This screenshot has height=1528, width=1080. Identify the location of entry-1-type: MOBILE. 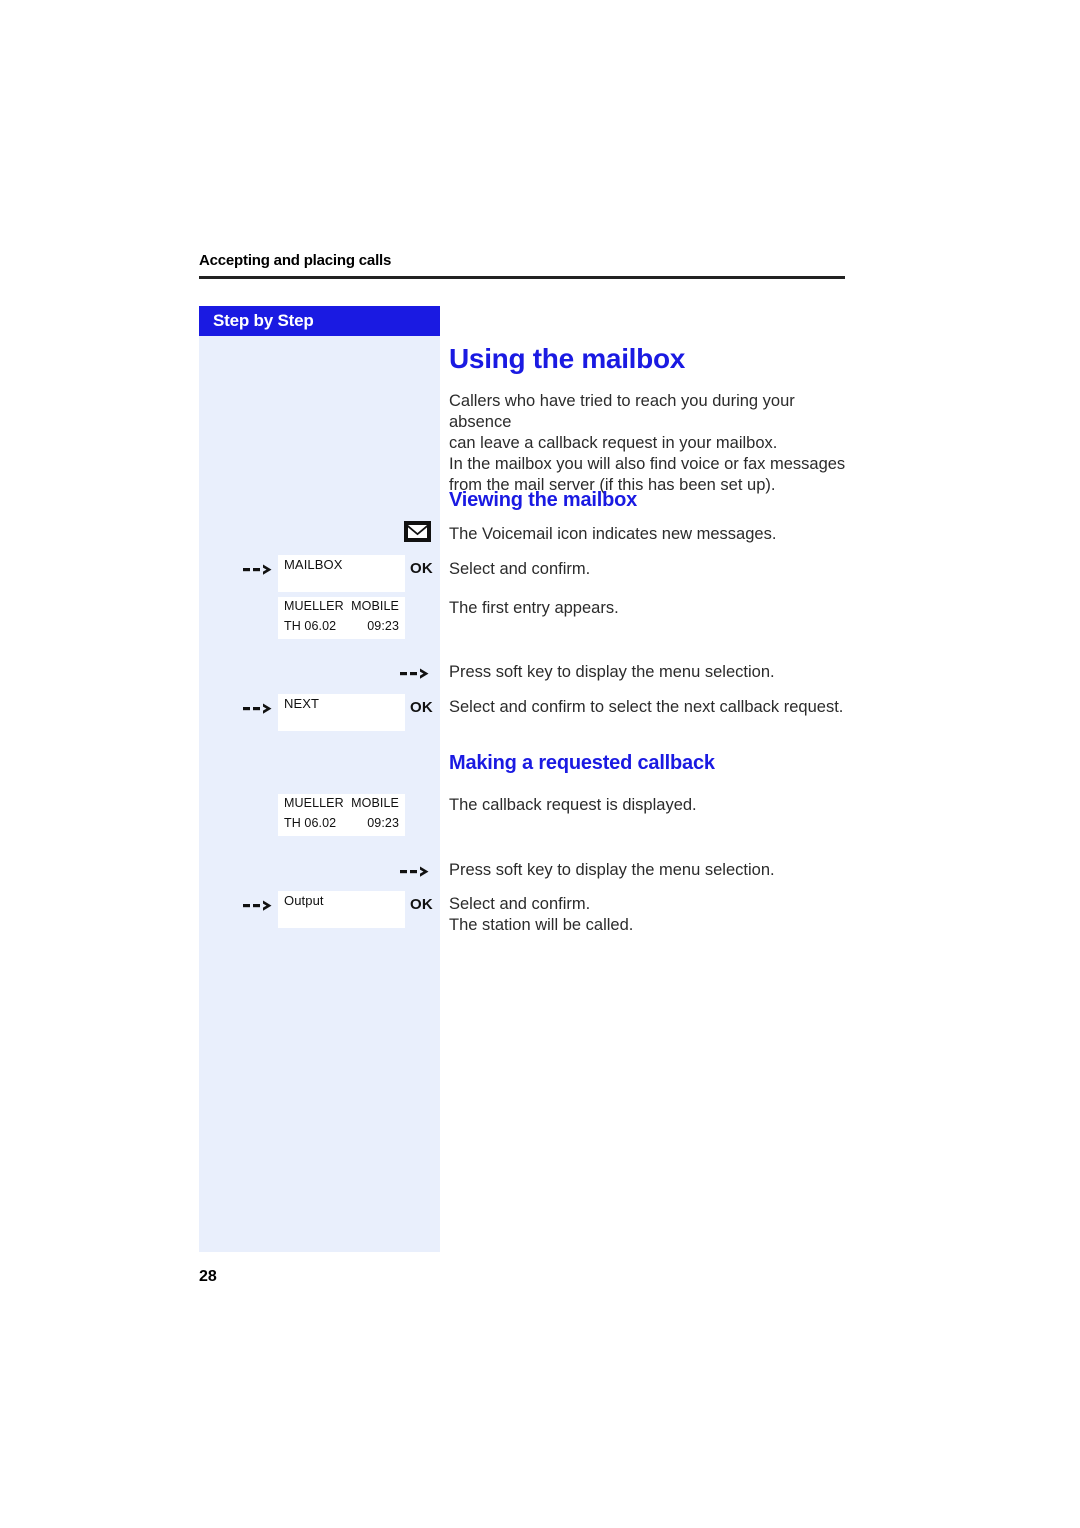
(375, 606).